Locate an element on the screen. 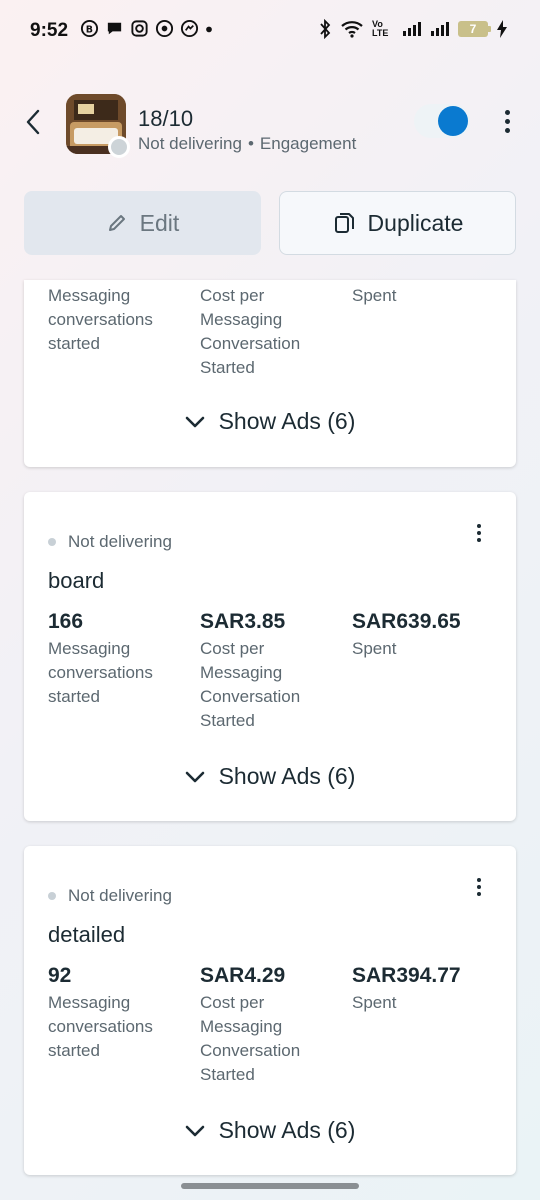 This screenshot has height=1200, width=540. signal-icon is located at coordinates (412, 29).